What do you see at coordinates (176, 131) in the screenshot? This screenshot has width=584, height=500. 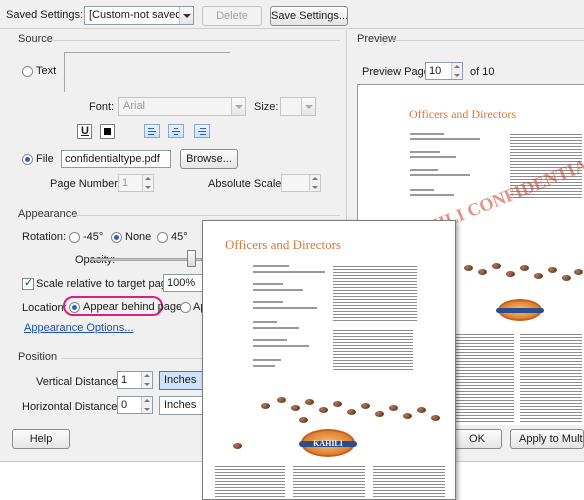 I see `align-center-button` at bounding box center [176, 131].